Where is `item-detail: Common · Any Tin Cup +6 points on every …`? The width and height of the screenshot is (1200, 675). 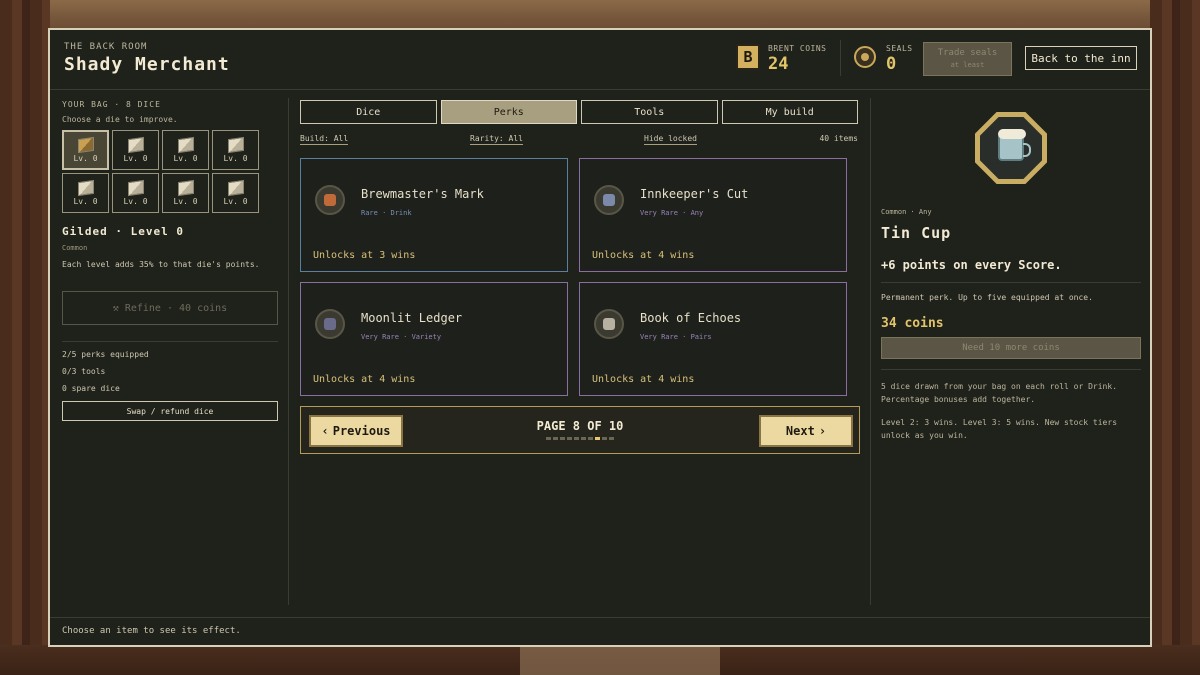
item-detail: Common · Any Tin Cup +6 points on every … is located at coordinates (1011, 271).